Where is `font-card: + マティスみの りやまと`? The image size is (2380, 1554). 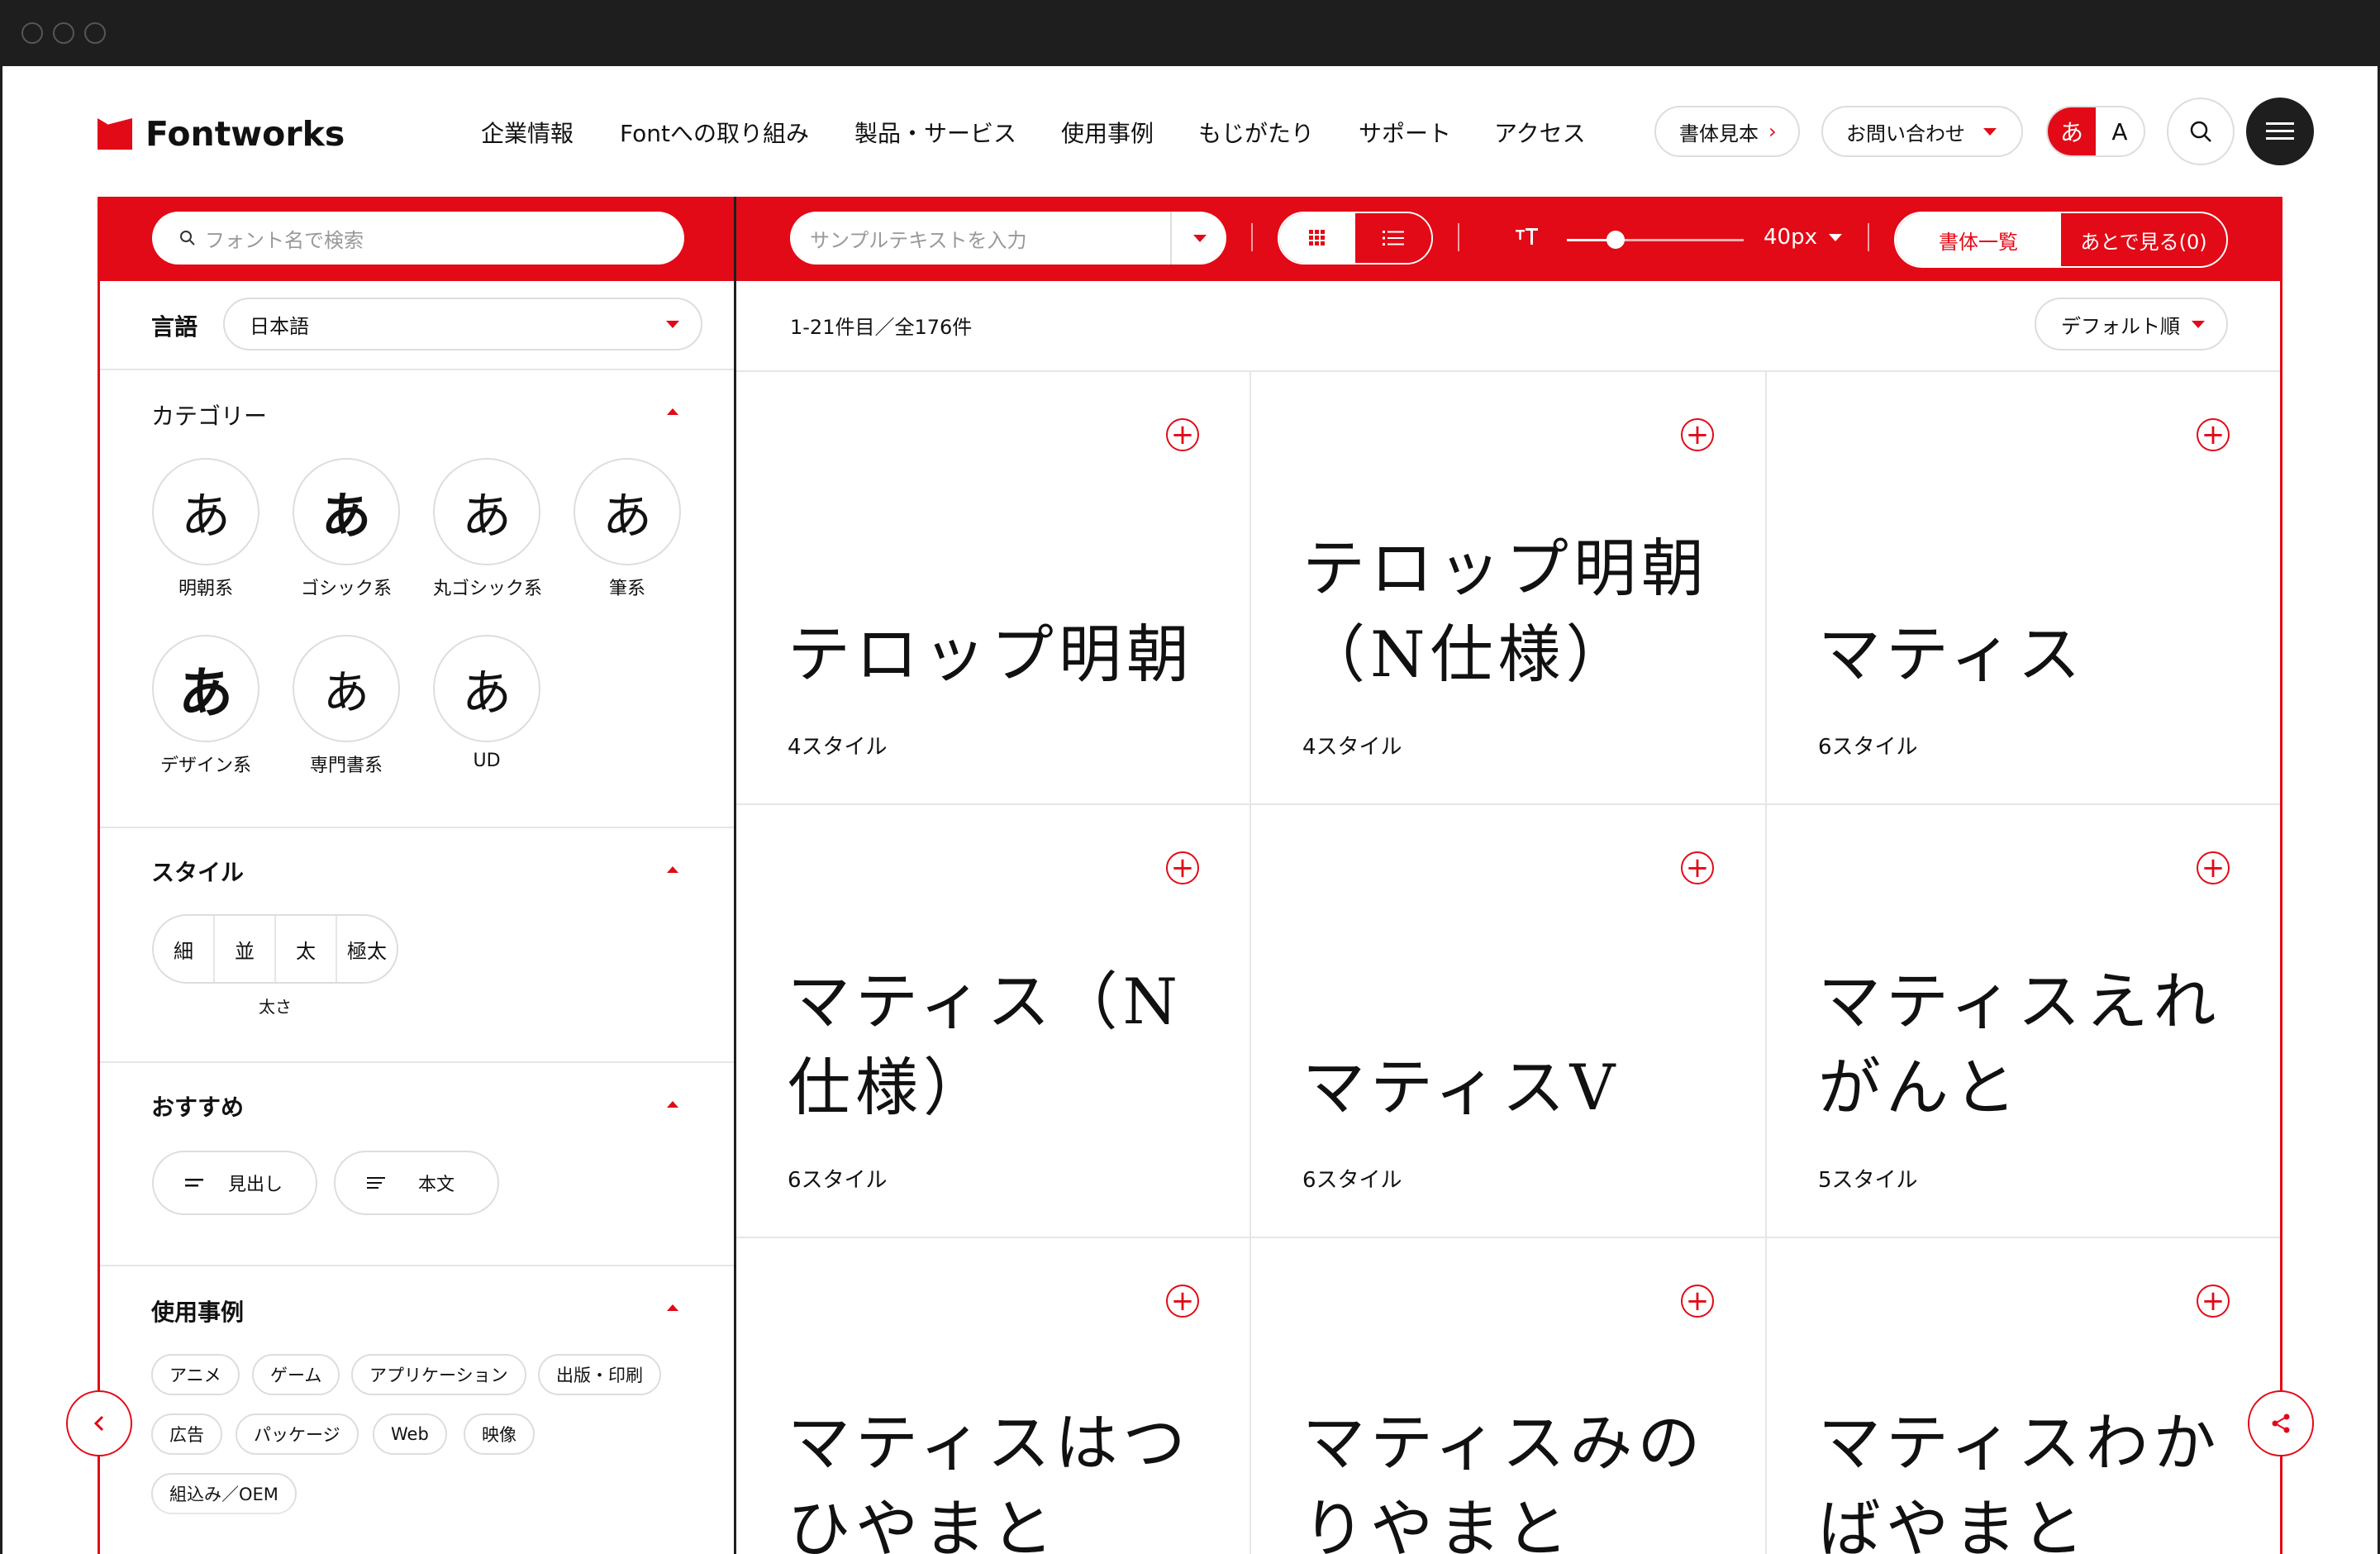 font-card: + マティスみの りやまと is located at coordinates (1508, 1396).